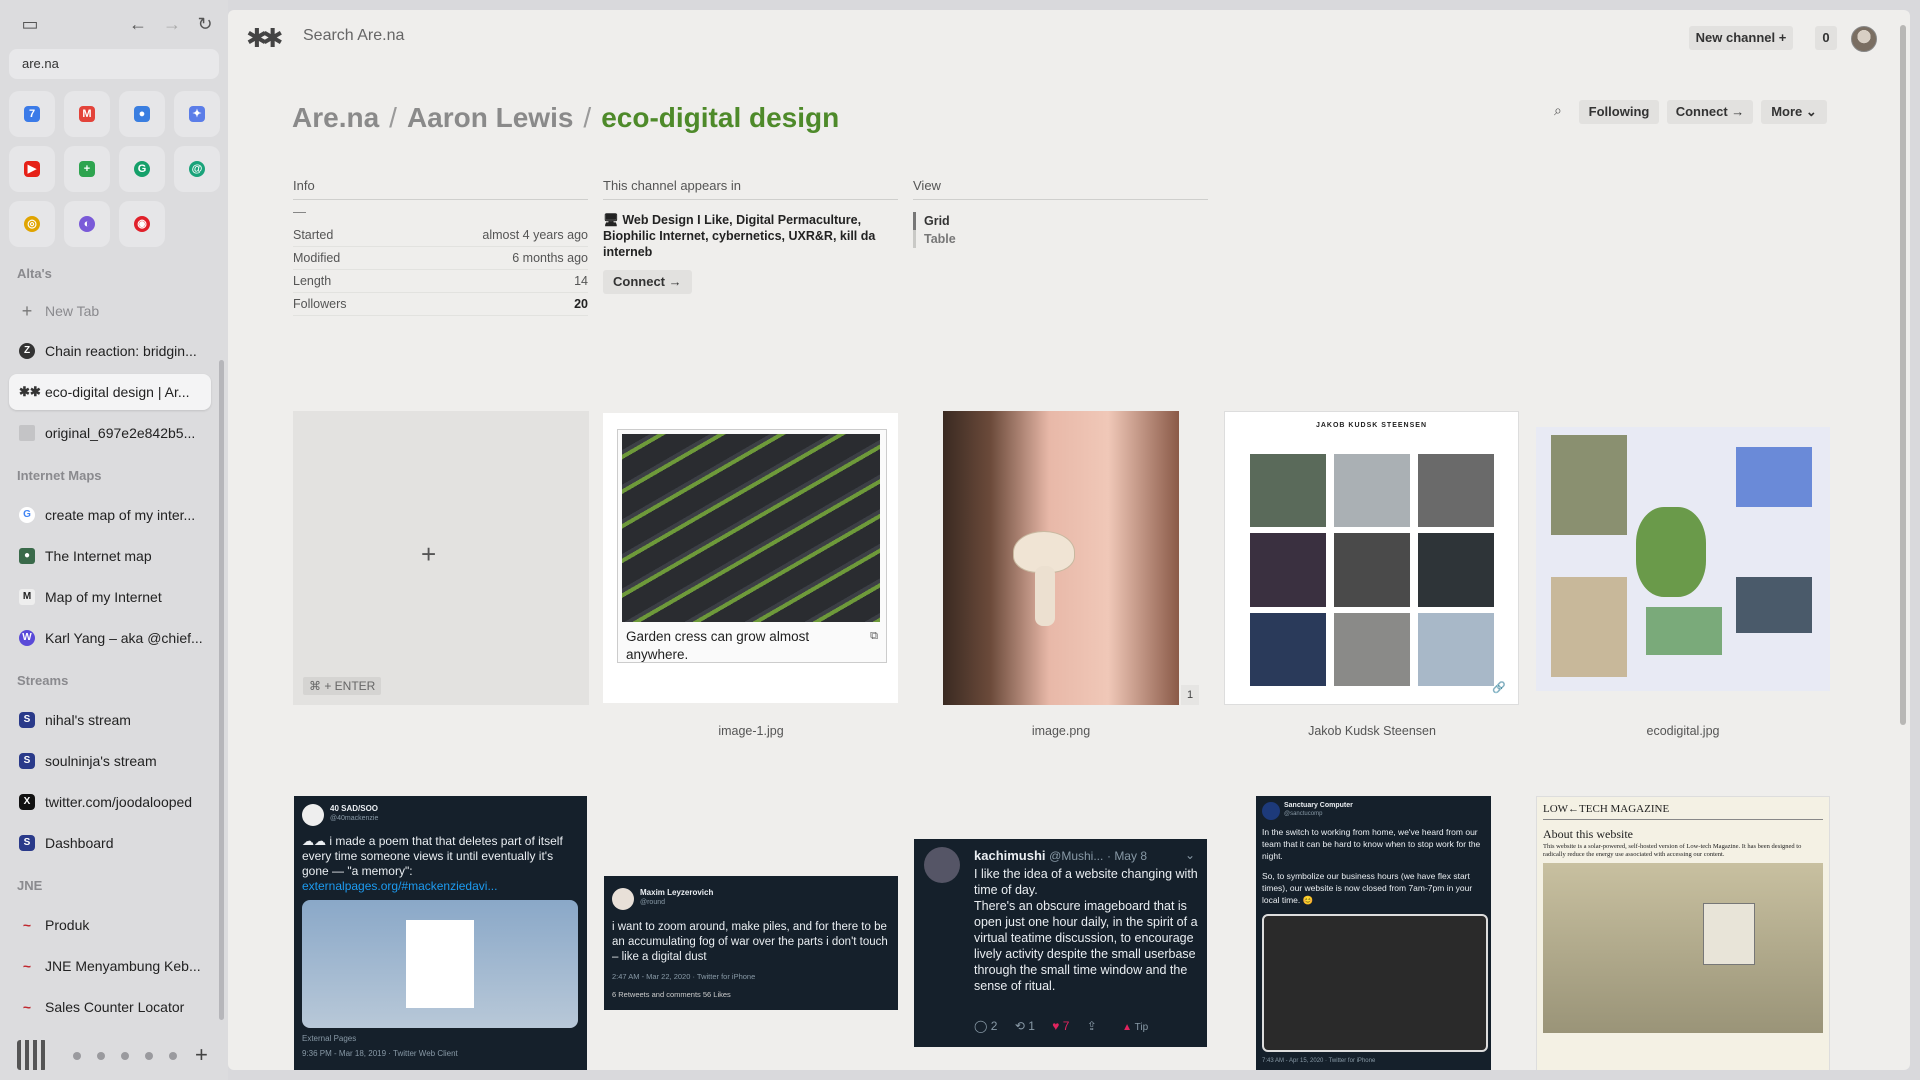 Image resolution: width=1920 pixels, height=1080 pixels. What do you see at coordinates (110, 1007) in the screenshot?
I see `tab-sales-counter-locator: ~ Sales Counter Locator` at bounding box center [110, 1007].